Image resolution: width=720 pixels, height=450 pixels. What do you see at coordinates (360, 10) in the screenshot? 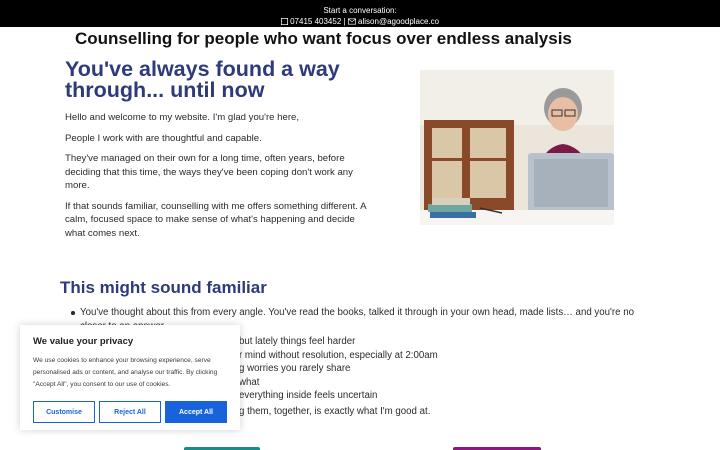
I see `contact-title: Start a conversation:` at bounding box center [360, 10].